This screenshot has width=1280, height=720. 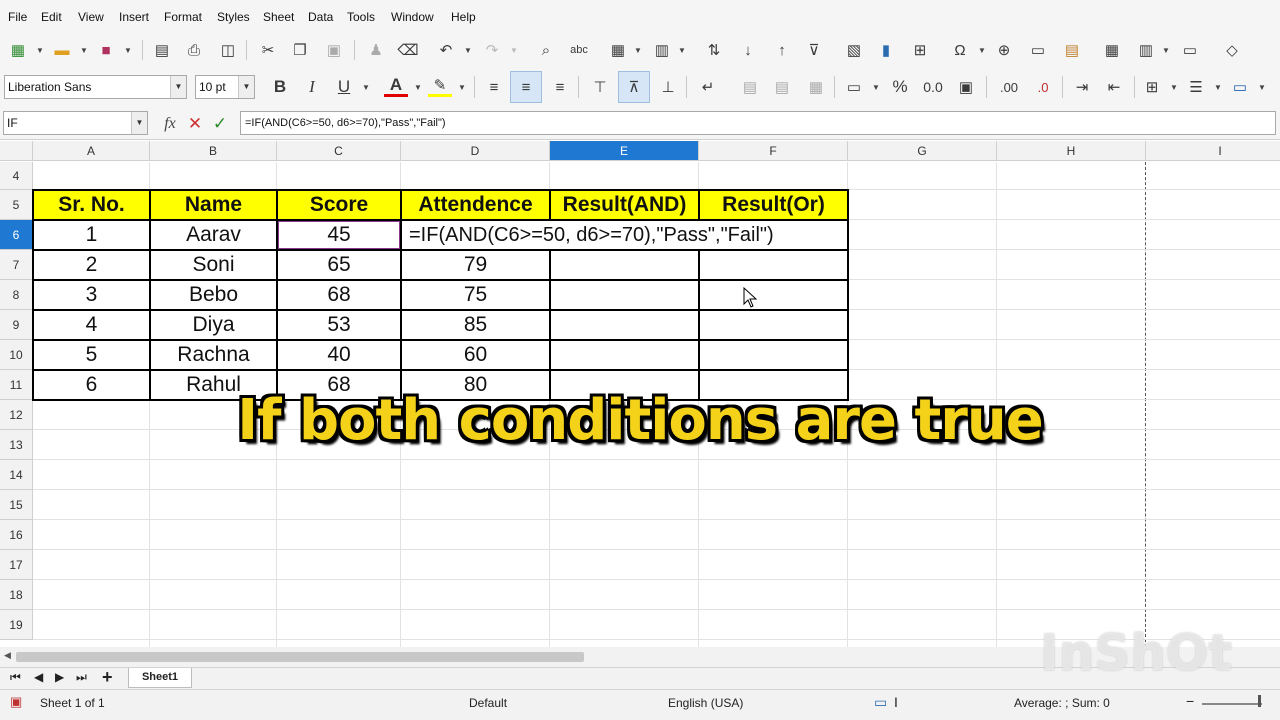 What do you see at coordinates (280, 87) in the screenshot?
I see `bold-button: B` at bounding box center [280, 87].